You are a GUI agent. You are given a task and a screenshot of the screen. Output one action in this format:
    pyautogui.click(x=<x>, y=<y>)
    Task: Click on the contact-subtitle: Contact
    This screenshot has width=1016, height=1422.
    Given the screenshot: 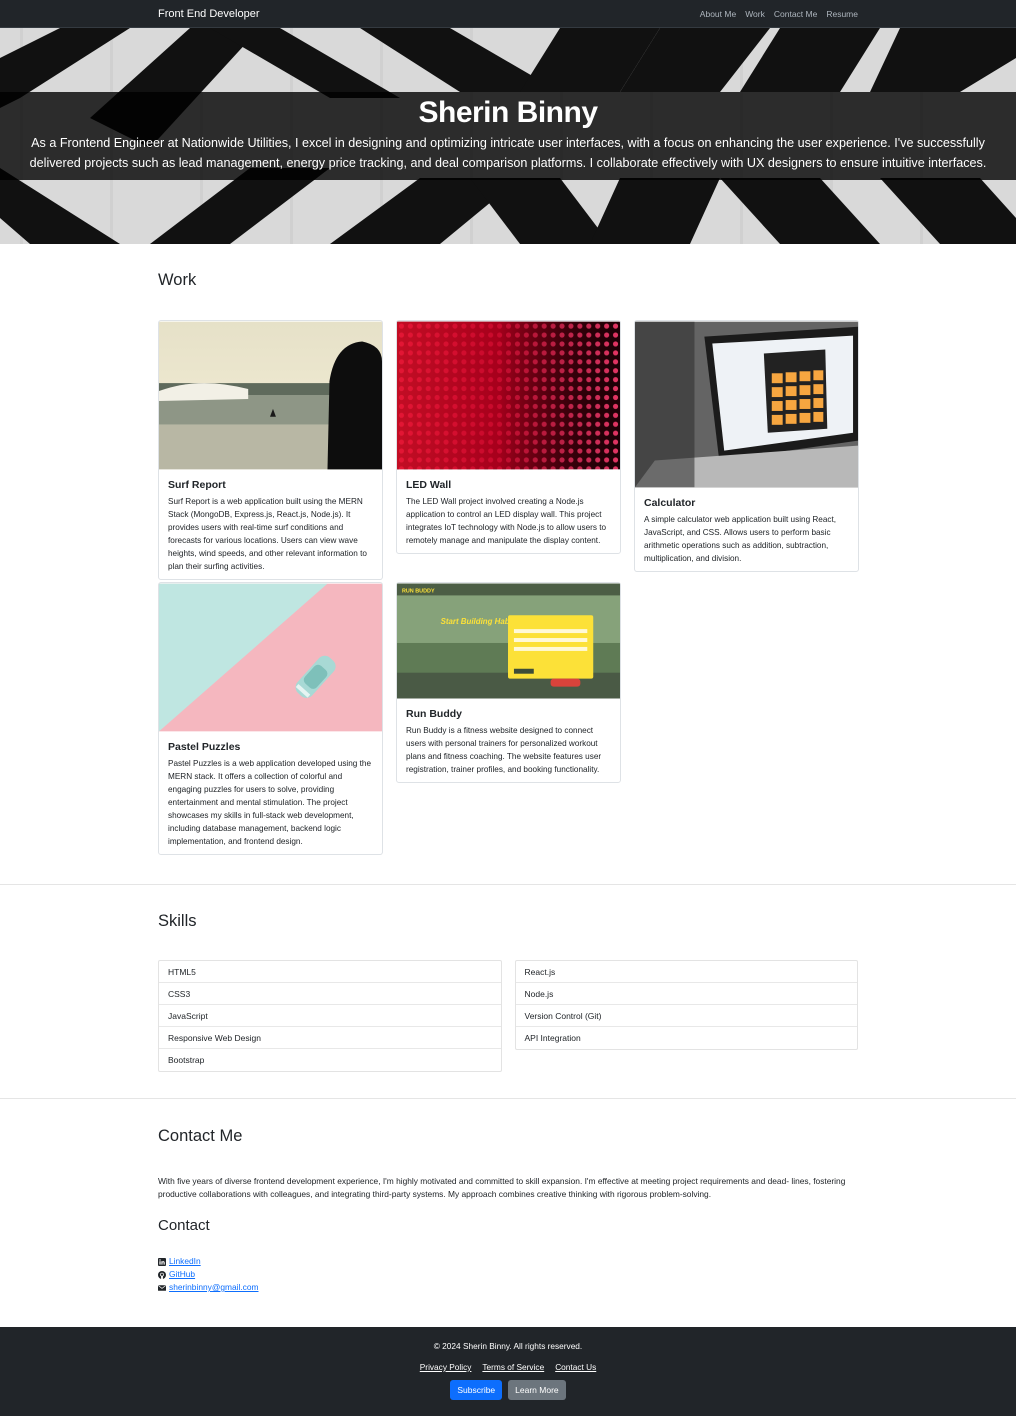 What is the action you would take?
    pyautogui.click(x=184, y=1225)
    